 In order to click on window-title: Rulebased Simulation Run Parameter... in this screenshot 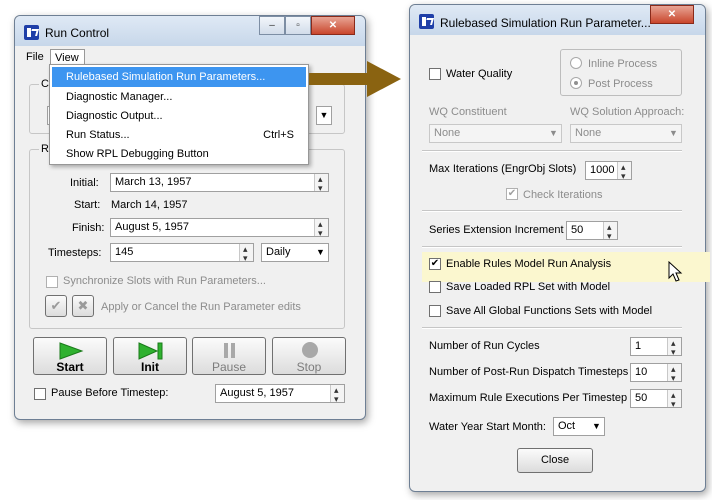, I will do `click(545, 23)`.